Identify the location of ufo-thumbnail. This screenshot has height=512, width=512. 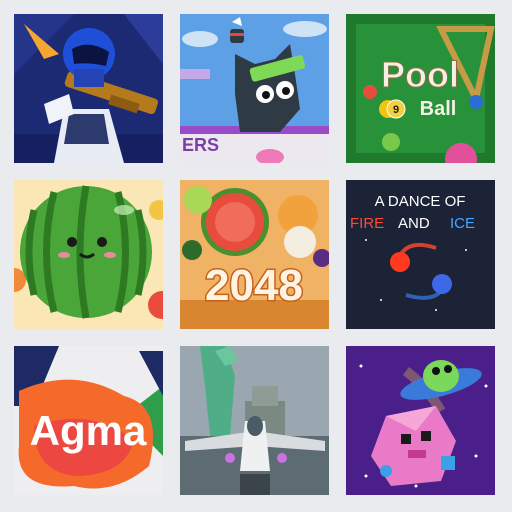
(420, 420).